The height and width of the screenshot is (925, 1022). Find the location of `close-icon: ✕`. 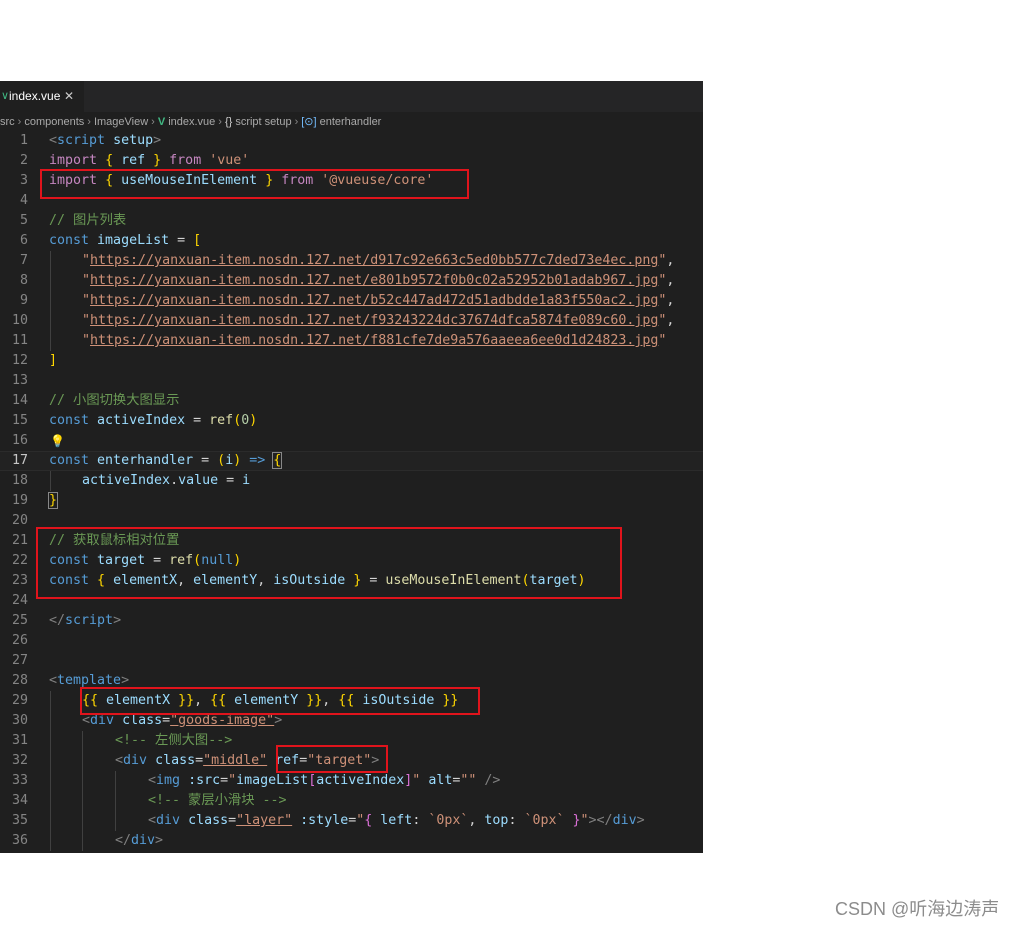

close-icon: ✕ is located at coordinates (69, 96).